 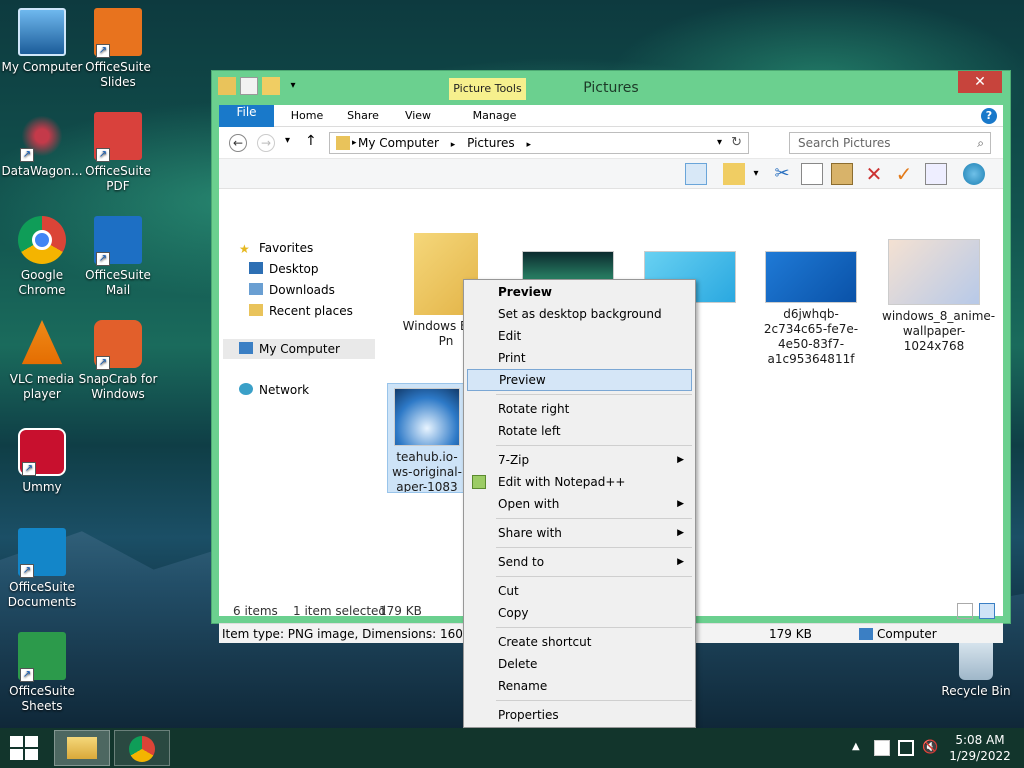 What do you see at coordinates (82, 748) in the screenshot?
I see `taskbar-file-explorer` at bounding box center [82, 748].